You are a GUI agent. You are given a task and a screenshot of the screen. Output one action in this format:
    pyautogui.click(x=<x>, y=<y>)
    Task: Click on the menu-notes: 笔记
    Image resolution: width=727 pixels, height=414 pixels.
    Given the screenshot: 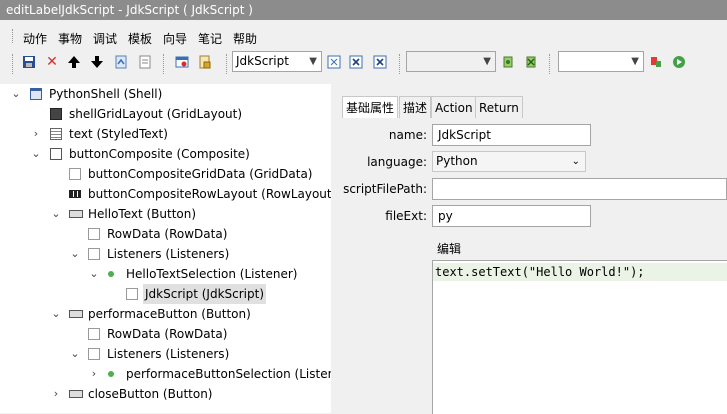 What is the action you would take?
    pyautogui.click(x=210, y=39)
    